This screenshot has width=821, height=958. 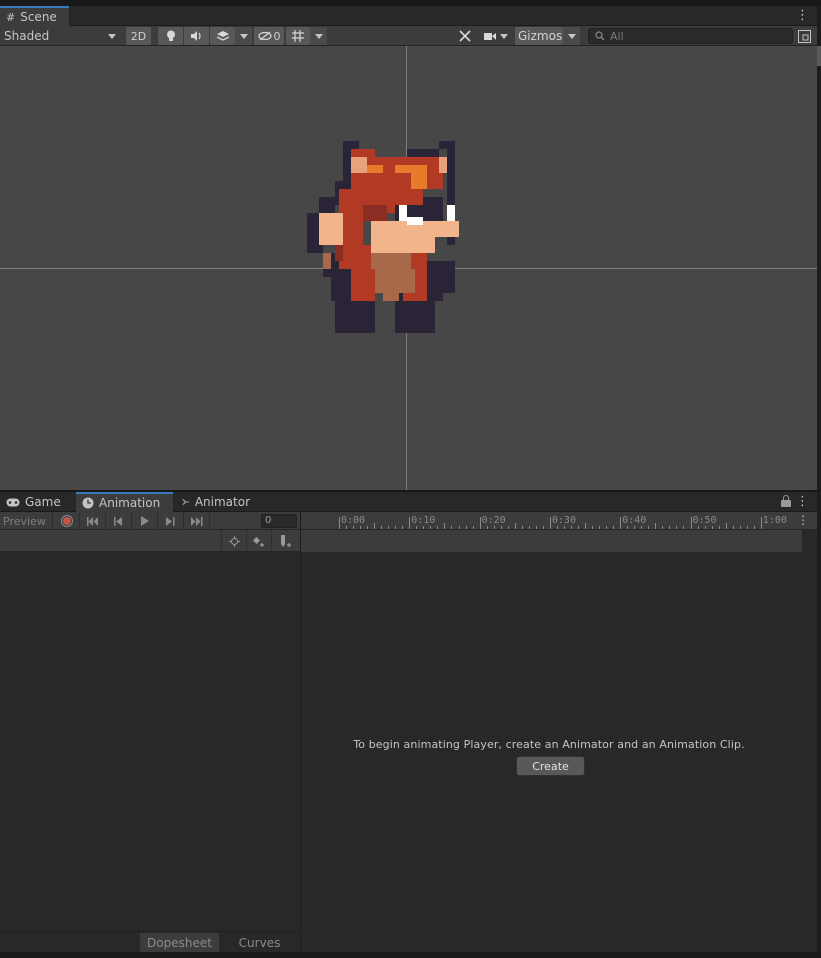 I want to click on grid-snap-icon, so click(x=298, y=36).